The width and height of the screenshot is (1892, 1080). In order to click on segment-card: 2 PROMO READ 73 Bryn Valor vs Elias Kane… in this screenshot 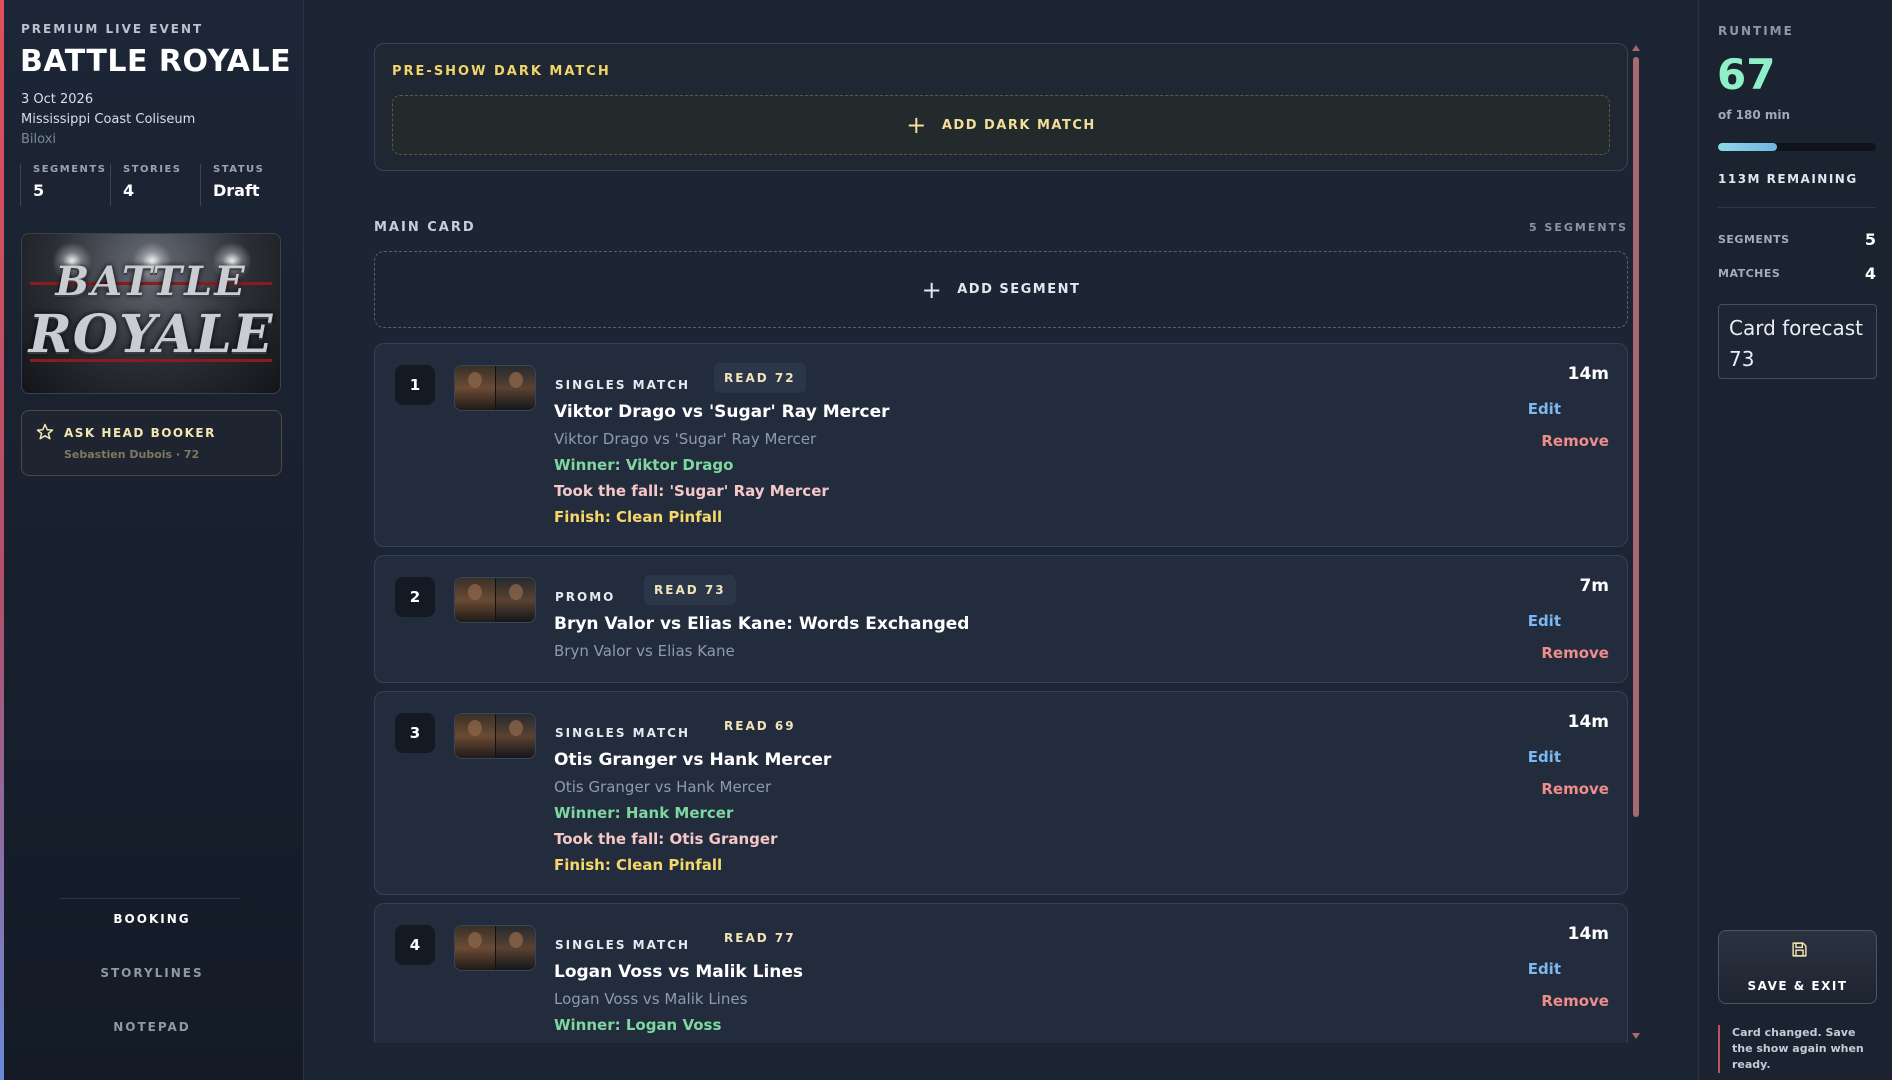, I will do `click(1001, 619)`.